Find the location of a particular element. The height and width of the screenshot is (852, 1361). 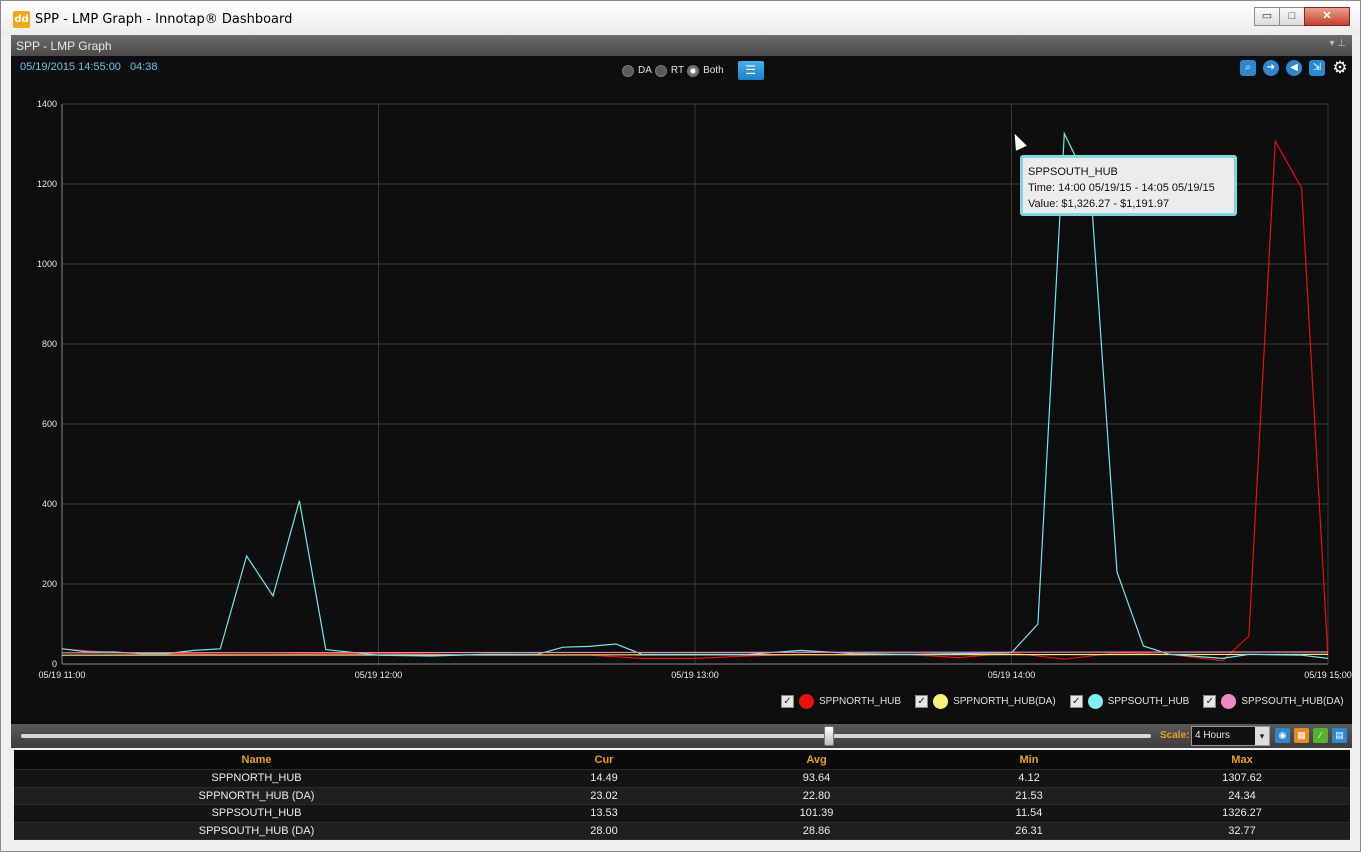

mode-both-radio is located at coordinates (693, 70).